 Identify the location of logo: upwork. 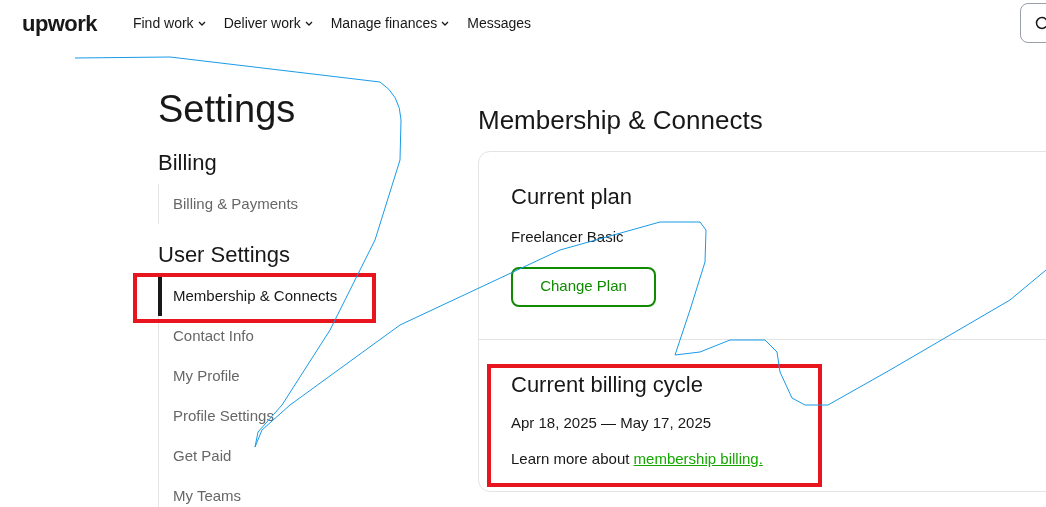
(59, 23).